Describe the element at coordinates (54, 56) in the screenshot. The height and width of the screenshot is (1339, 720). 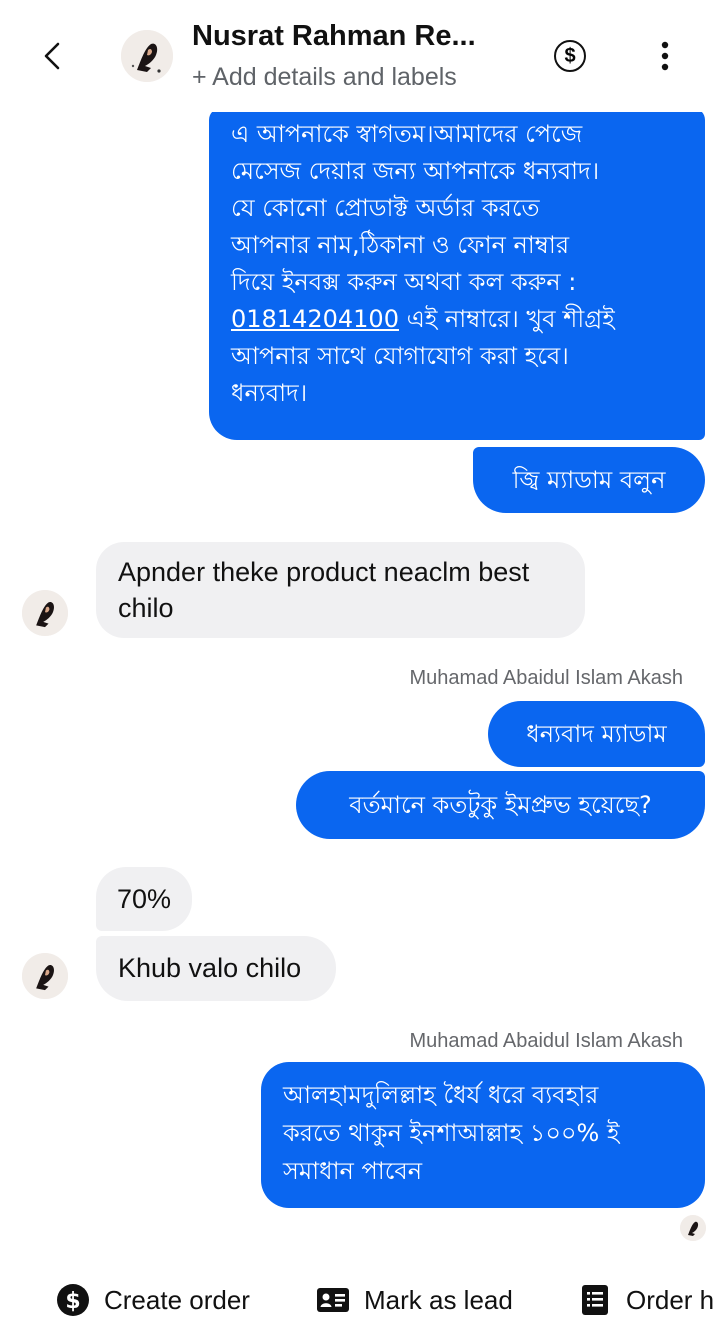
I see `back-chevron-icon` at that location.